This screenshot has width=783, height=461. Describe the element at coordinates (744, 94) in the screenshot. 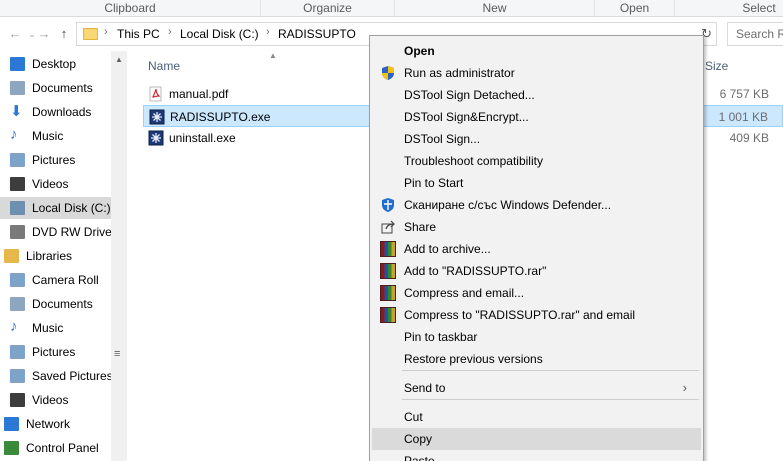

I see `file-size: 6 757 KB` at that location.